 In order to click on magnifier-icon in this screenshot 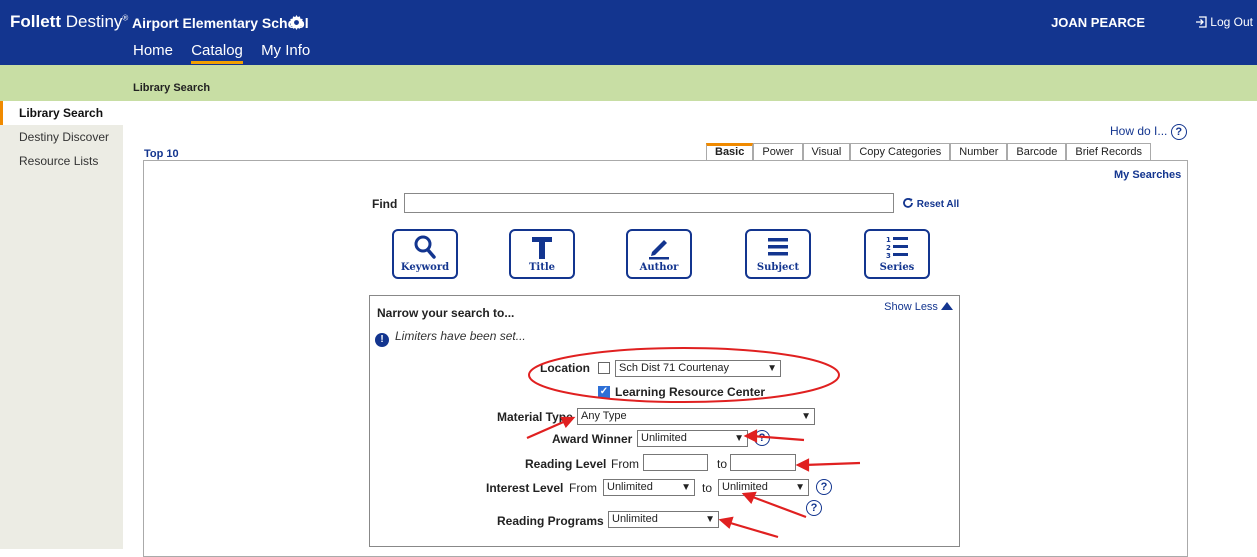, I will do `click(425, 248)`.